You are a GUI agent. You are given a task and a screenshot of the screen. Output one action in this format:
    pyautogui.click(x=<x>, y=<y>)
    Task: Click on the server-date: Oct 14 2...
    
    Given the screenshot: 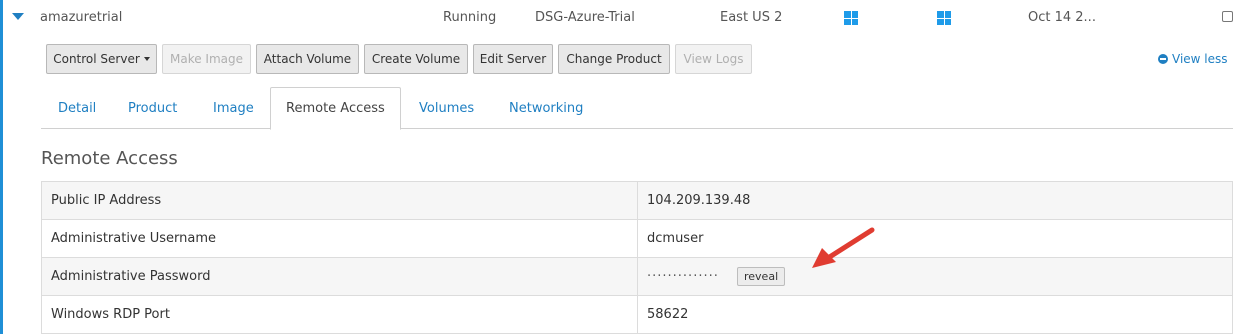 What is the action you would take?
    pyautogui.click(x=1062, y=17)
    